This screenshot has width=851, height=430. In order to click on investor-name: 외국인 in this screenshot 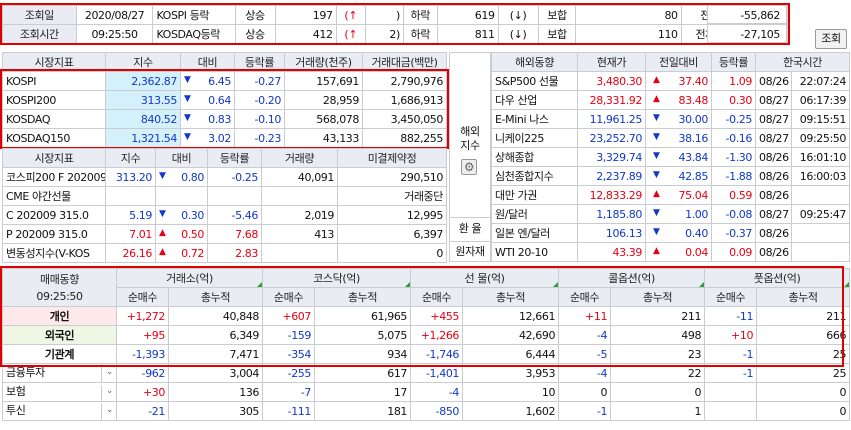, I will do `click(59, 335)`.